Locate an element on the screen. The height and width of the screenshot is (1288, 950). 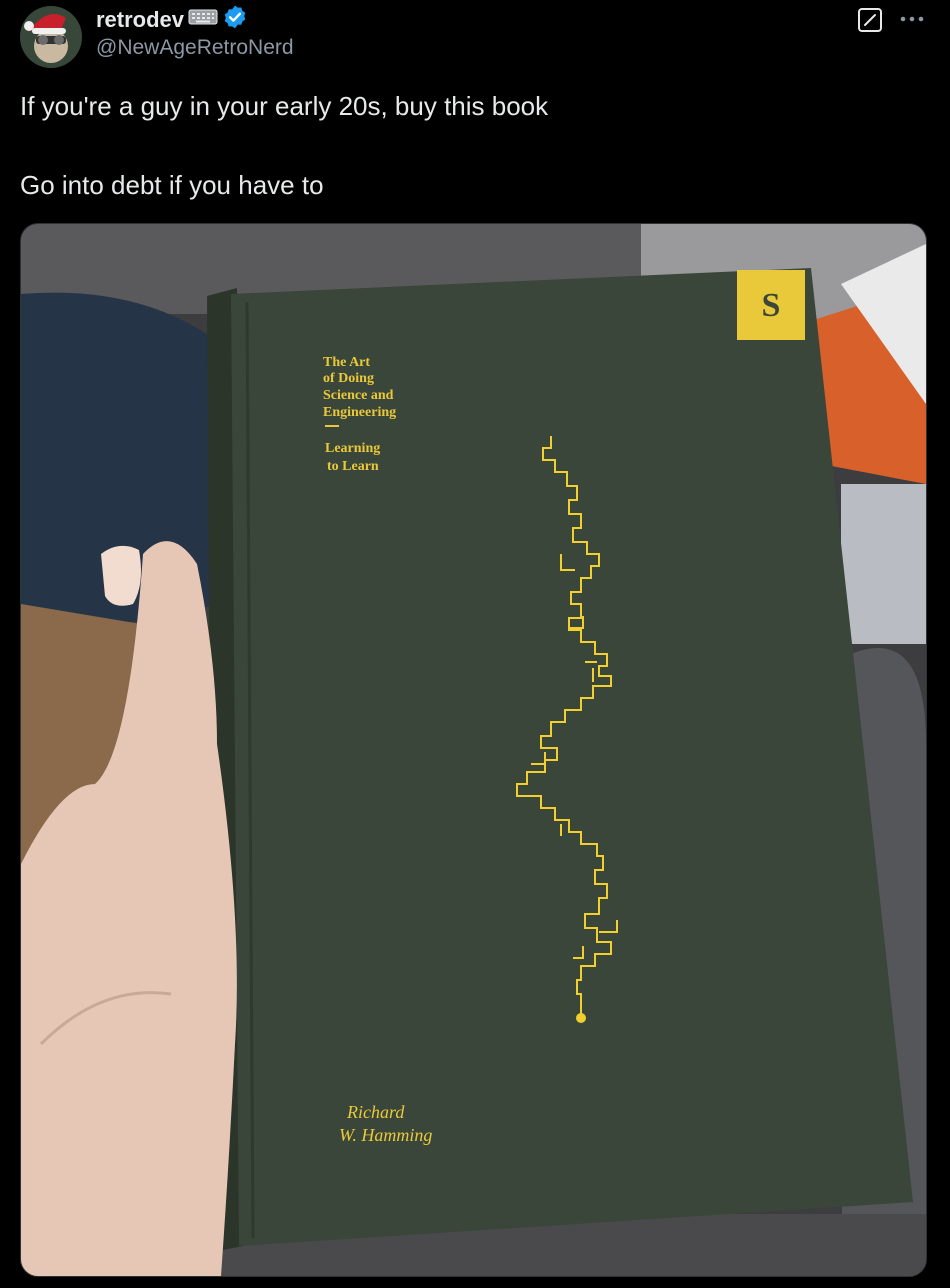
svg-text: Learning is located at coordinates (352, 448).